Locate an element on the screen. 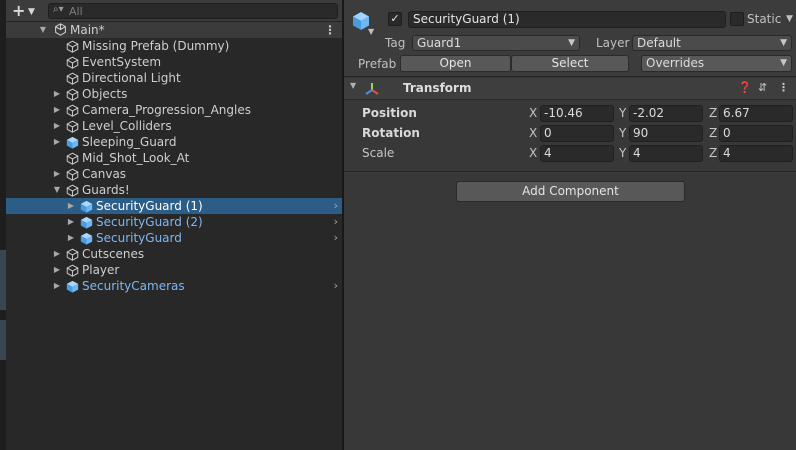 This screenshot has width=796, height=450. select-prefab-button: Select is located at coordinates (570, 63).